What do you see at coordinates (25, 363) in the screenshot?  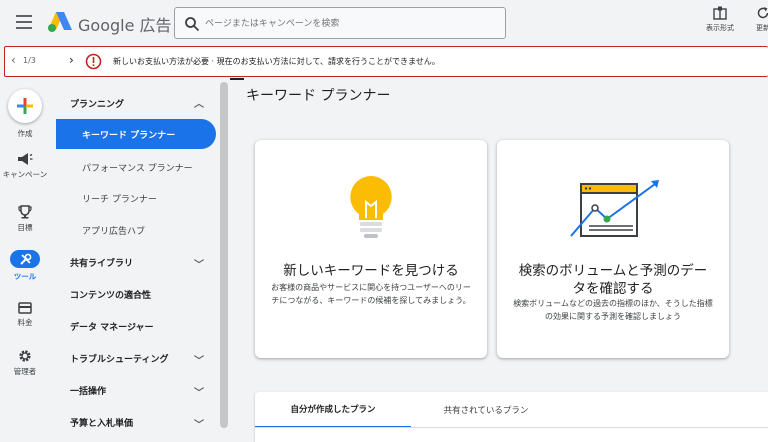 I see `rail-item-admin: 管理者` at bounding box center [25, 363].